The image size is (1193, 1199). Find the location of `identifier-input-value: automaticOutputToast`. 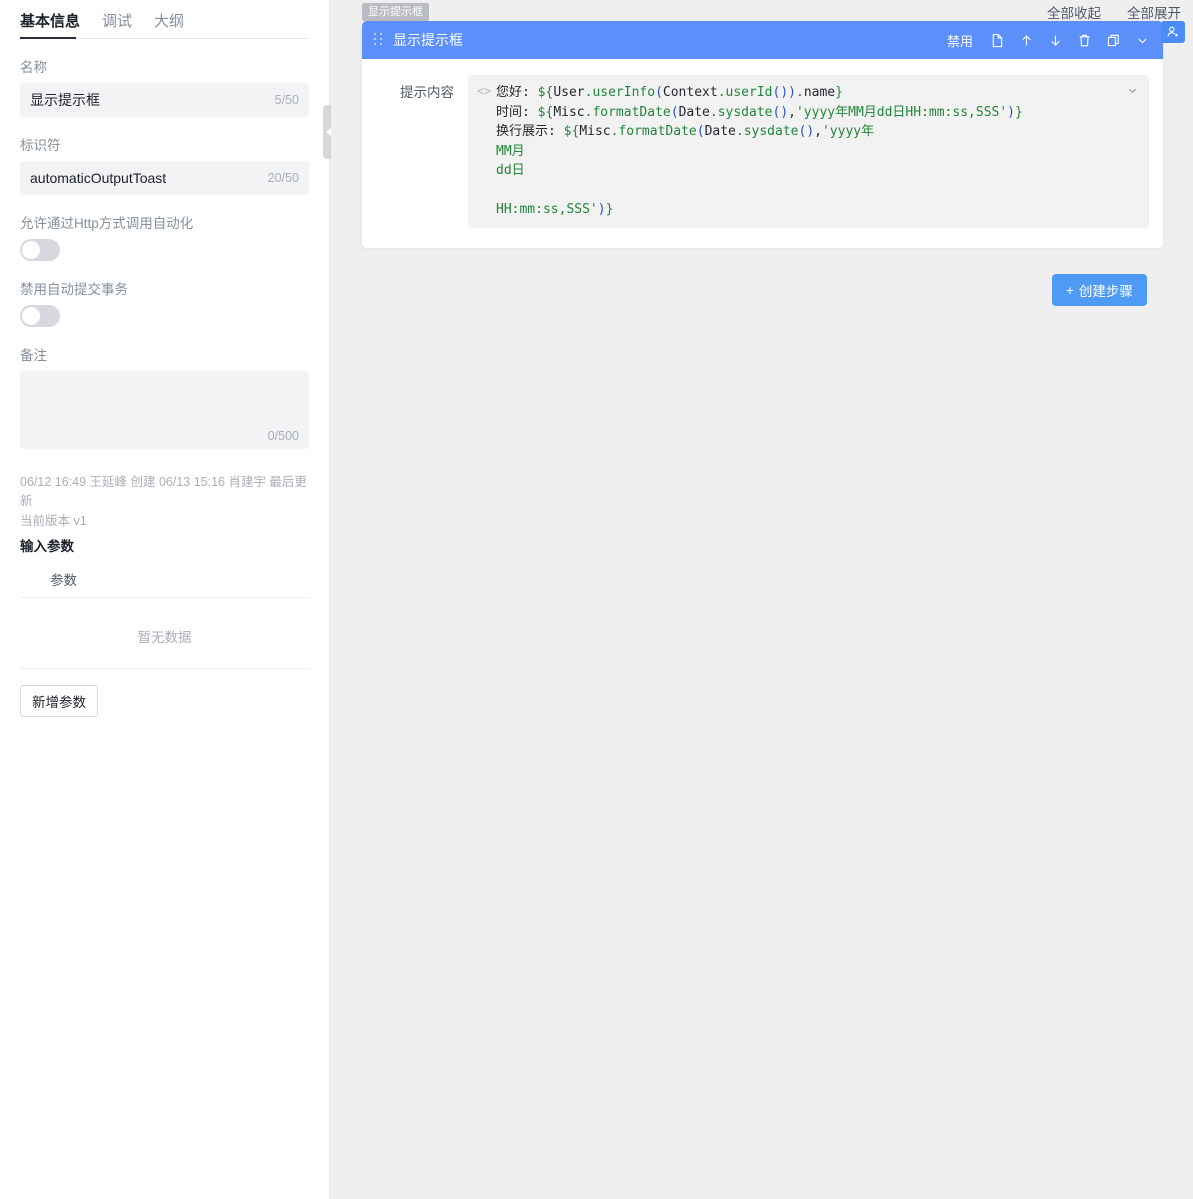

identifier-input-value: automaticOutputToast is located at coordinates (98, 178).